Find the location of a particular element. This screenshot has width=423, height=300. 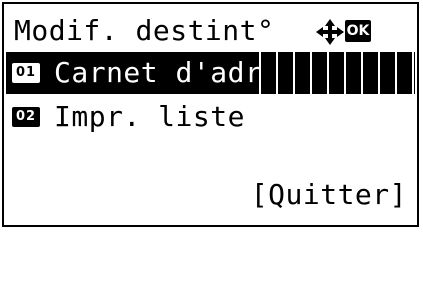

four-way-arrow-icon is located at coordinates (330, 32).